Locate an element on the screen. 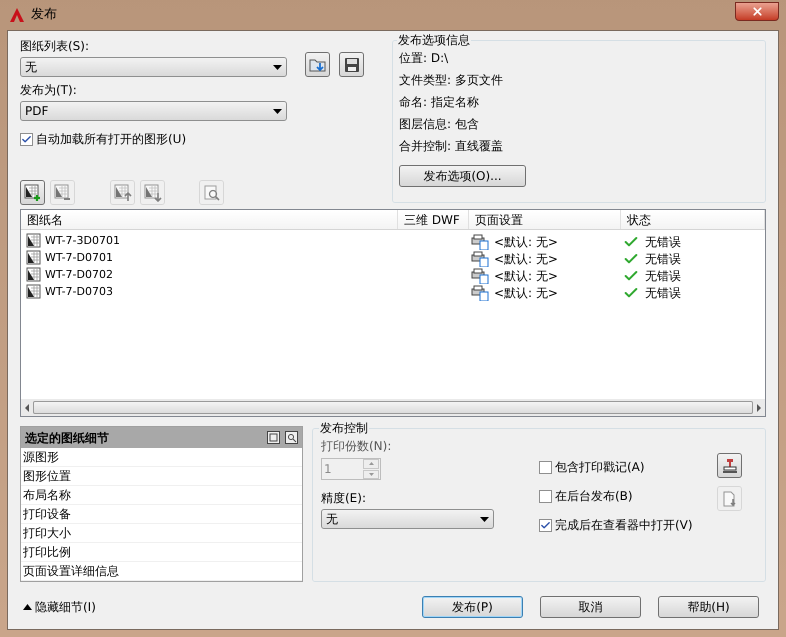  folder-arrow-icon is located at coordinates (317, 64).